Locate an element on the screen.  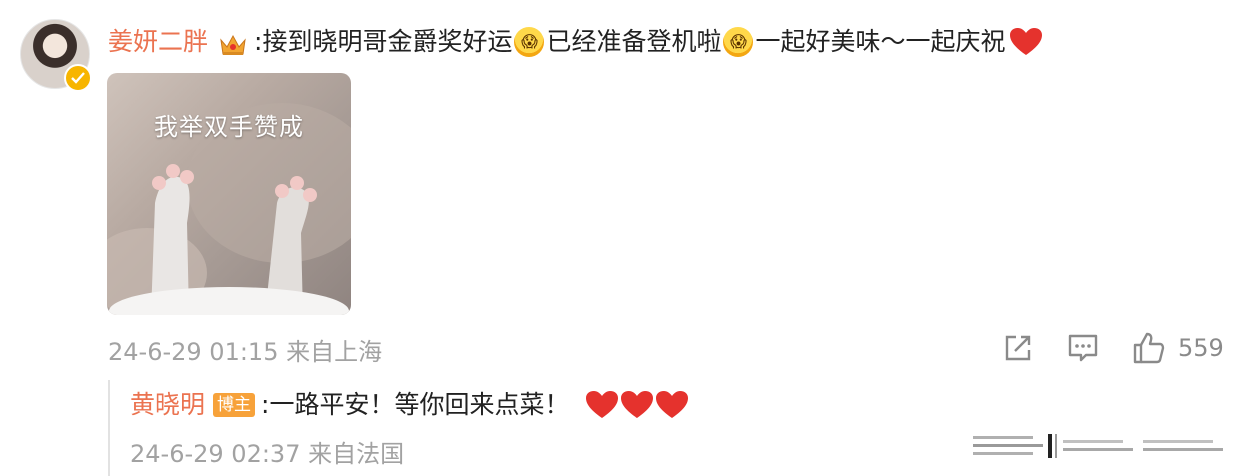
comment-text-part3: 一起好美味～一起庆祝 is located at coordinates (880, 41).